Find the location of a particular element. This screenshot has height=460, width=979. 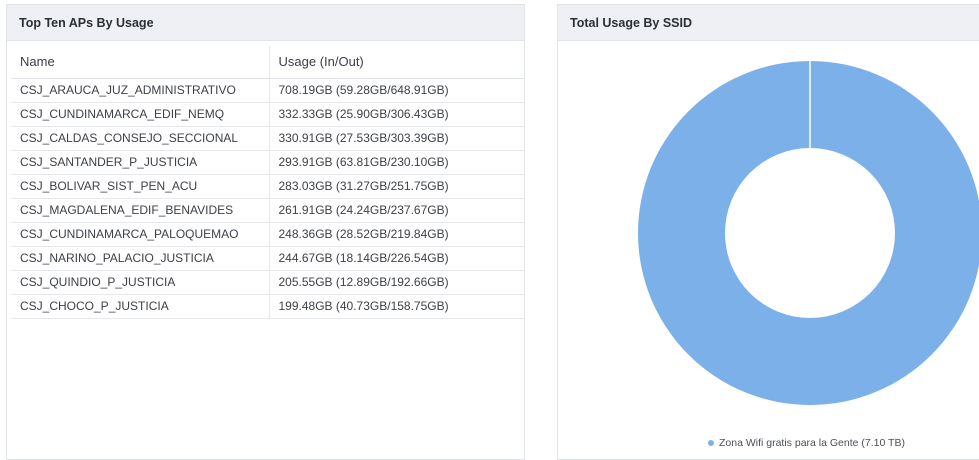

legend-dot-icon is located at coordinates (711, 443).